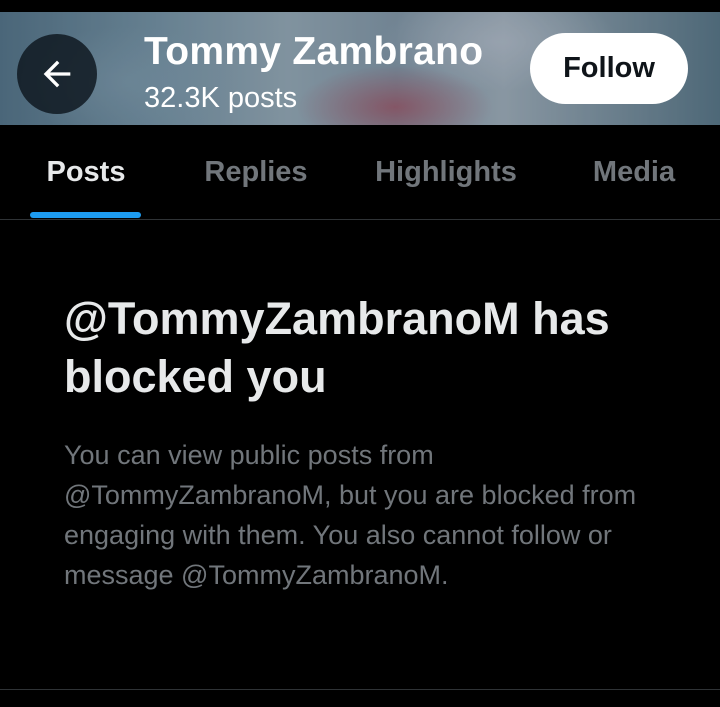 The image size is (720, 707). Describe the element at coordinates (86, 172) in the screenshot. I see `tab-posts: Posts` at that location.